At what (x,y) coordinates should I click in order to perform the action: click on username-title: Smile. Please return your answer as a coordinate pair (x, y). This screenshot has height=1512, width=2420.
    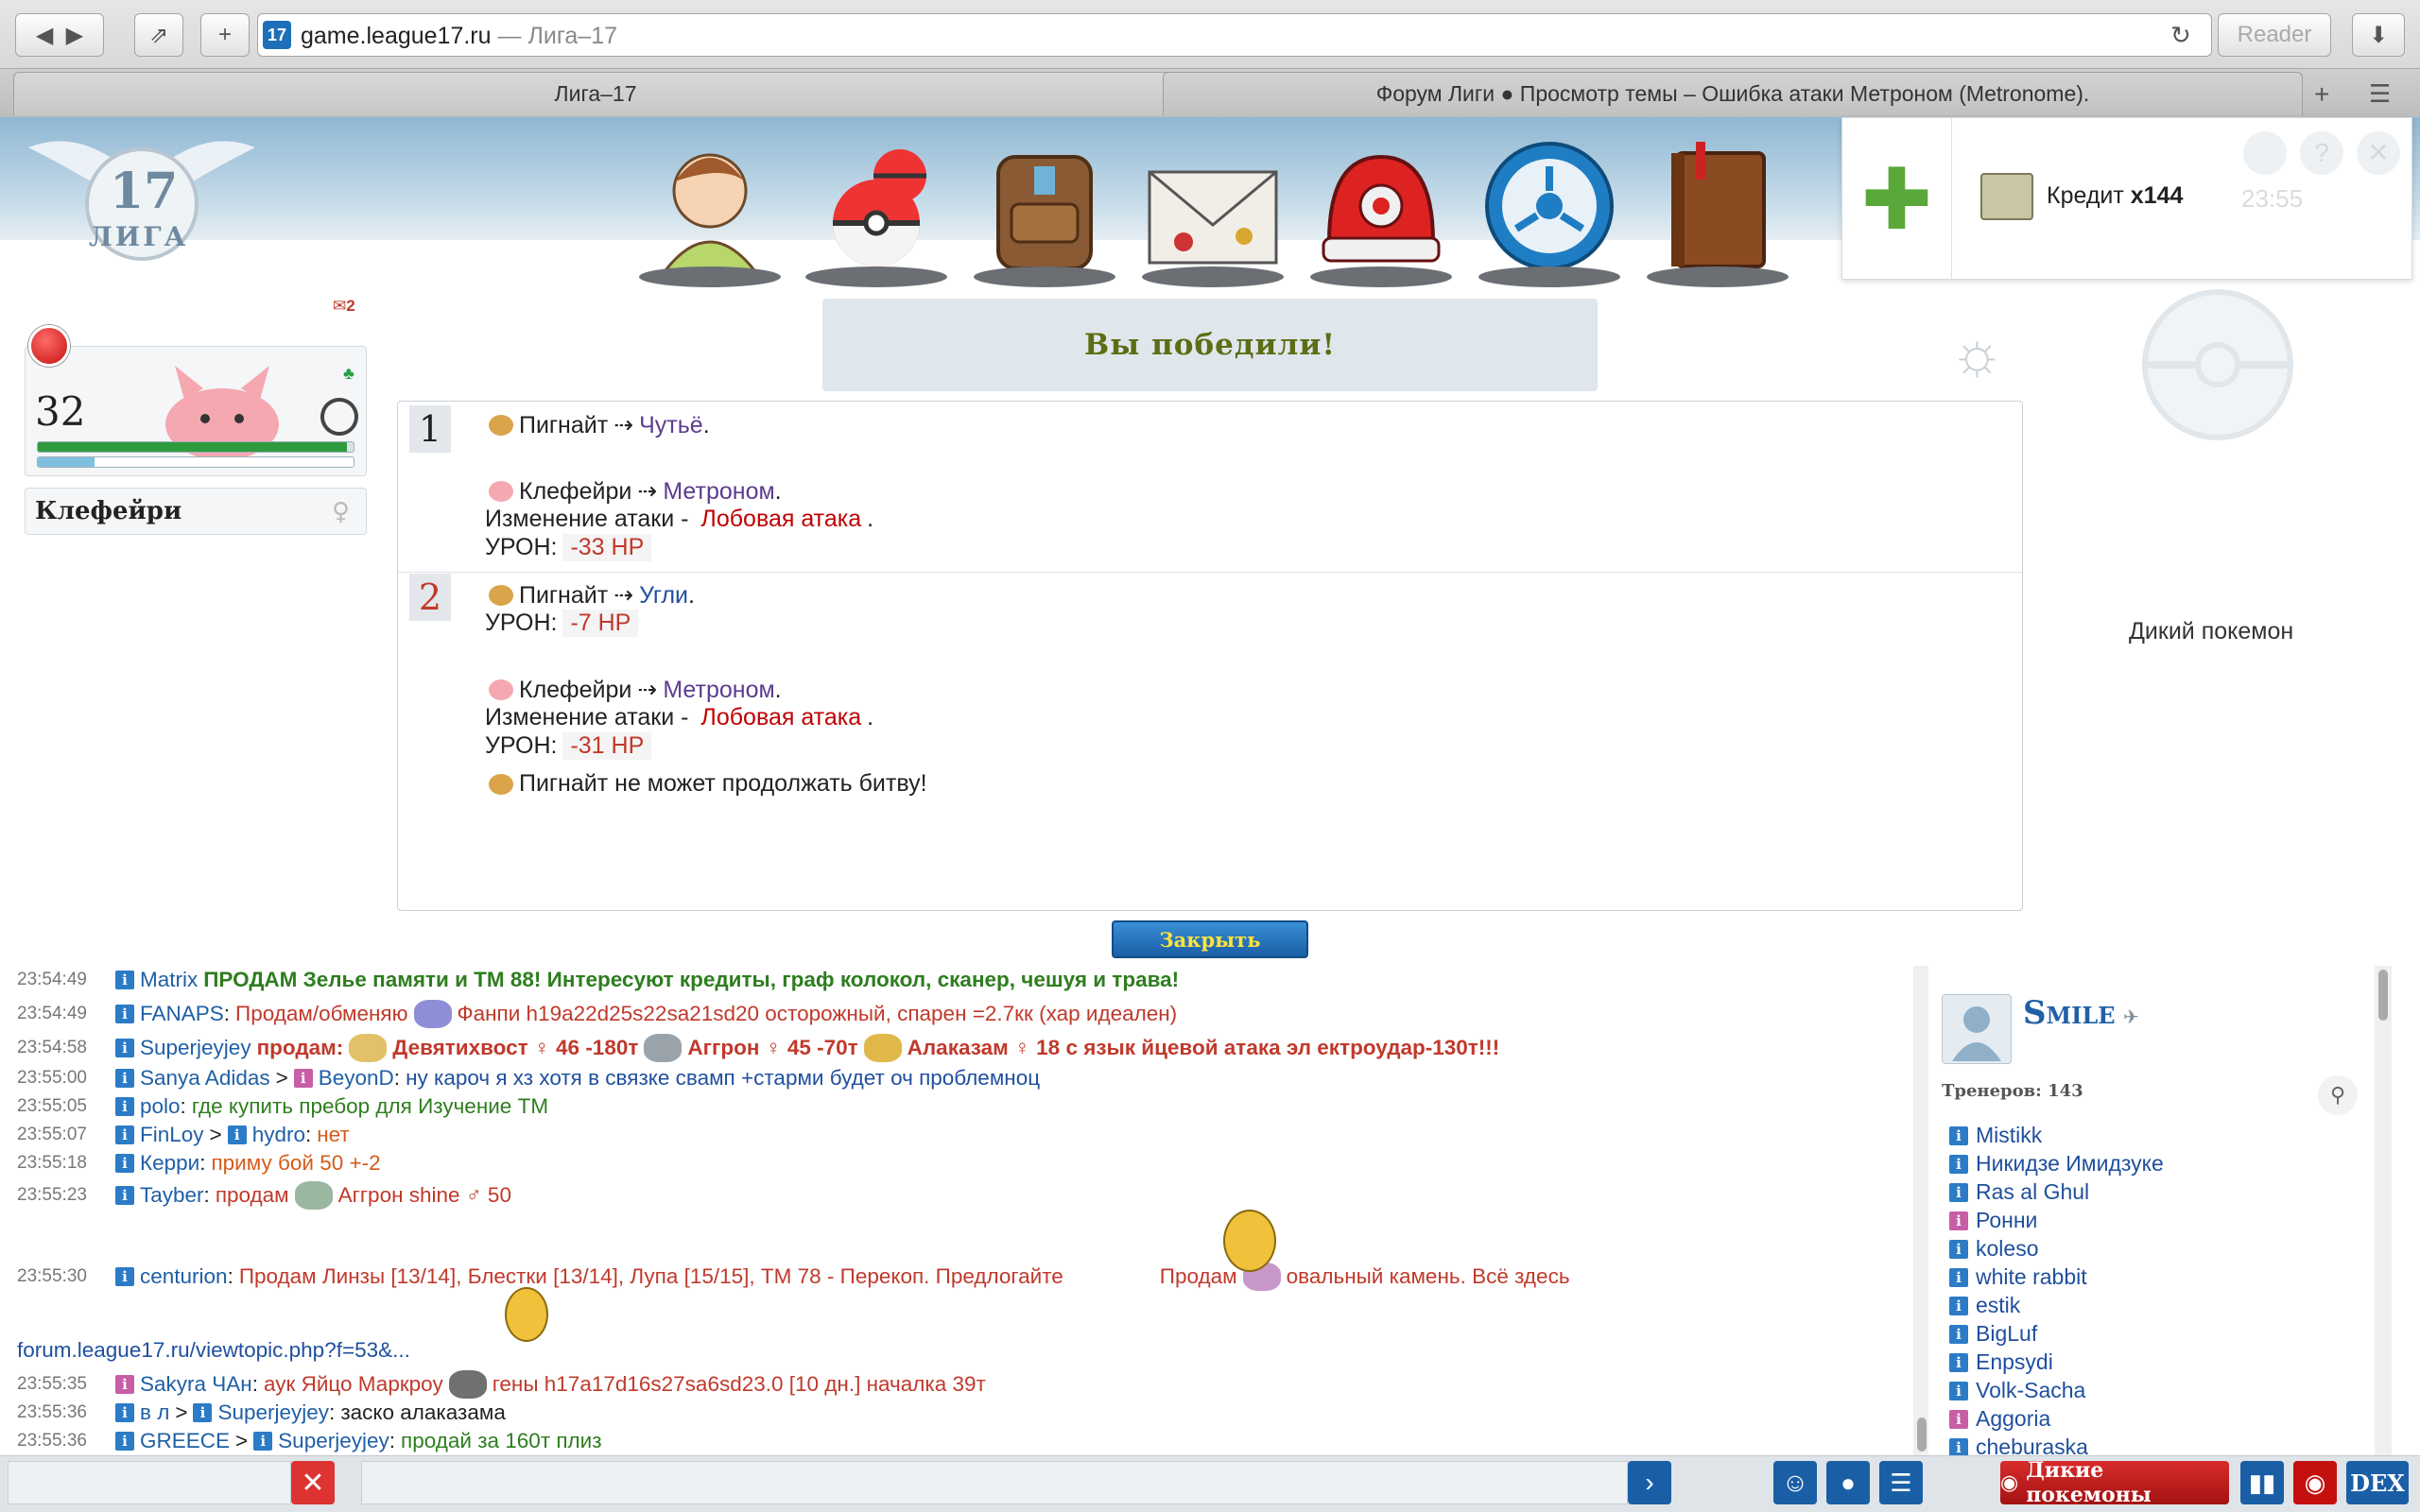
    Looking at the image, I should click on (2069, 1013).